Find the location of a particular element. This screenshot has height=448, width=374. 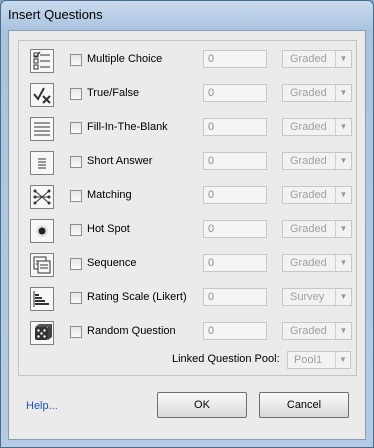

short-answer-checkbox is located at coordinates (76, 162).